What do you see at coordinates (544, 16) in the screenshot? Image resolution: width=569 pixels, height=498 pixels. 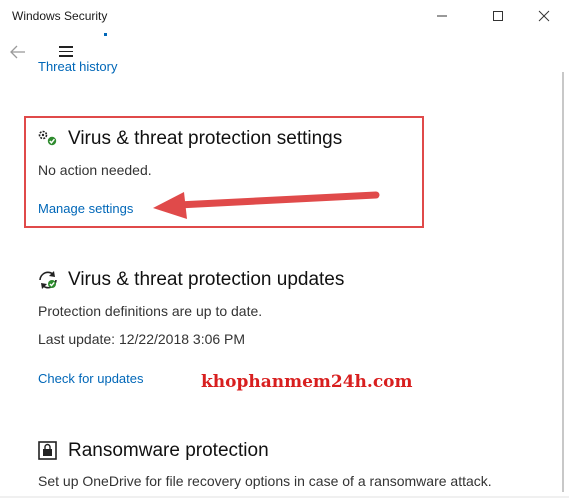 I see `close-icon` at bounding box center [544, 16].